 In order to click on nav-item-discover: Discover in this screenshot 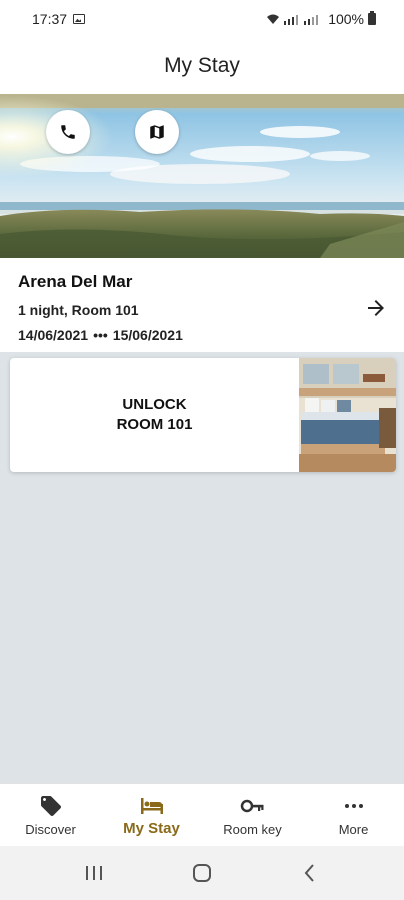, I will do `click(50, 815)`.